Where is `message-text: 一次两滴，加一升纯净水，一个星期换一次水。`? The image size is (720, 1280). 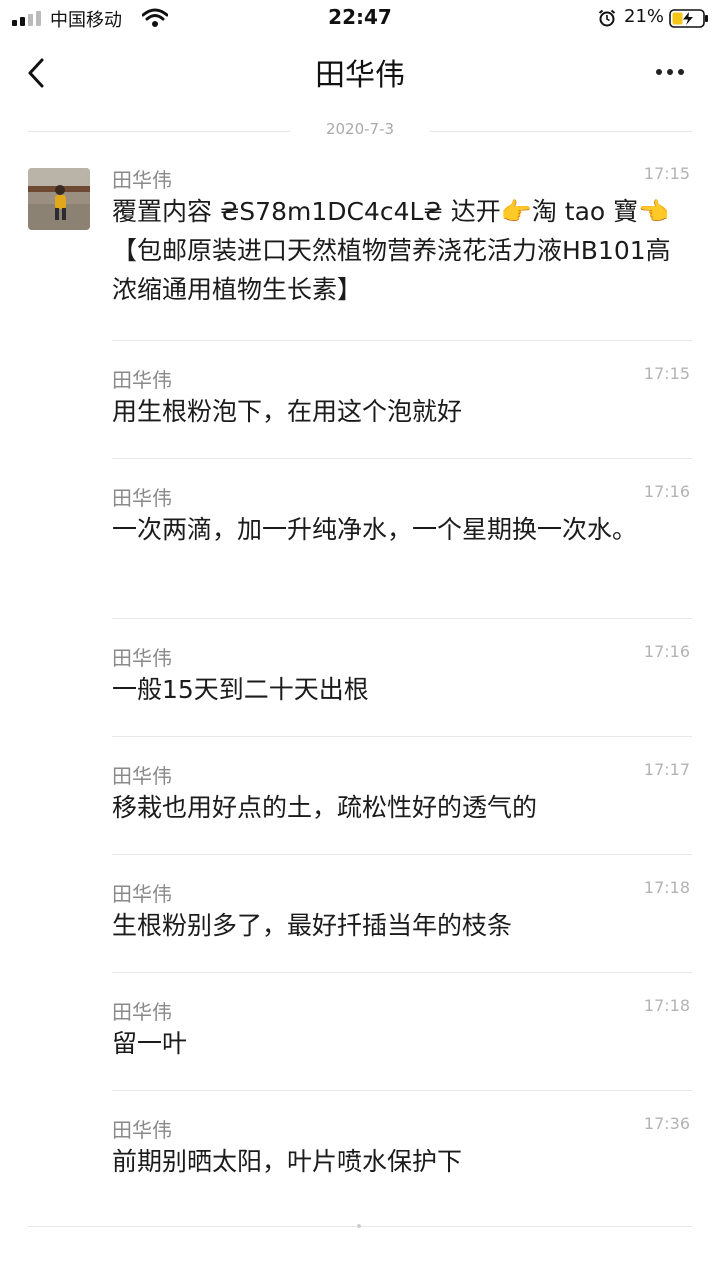 message-text: 一次两滴，加一升纯净水，一个星期换一次水。 is located at coordinates (375, 529).